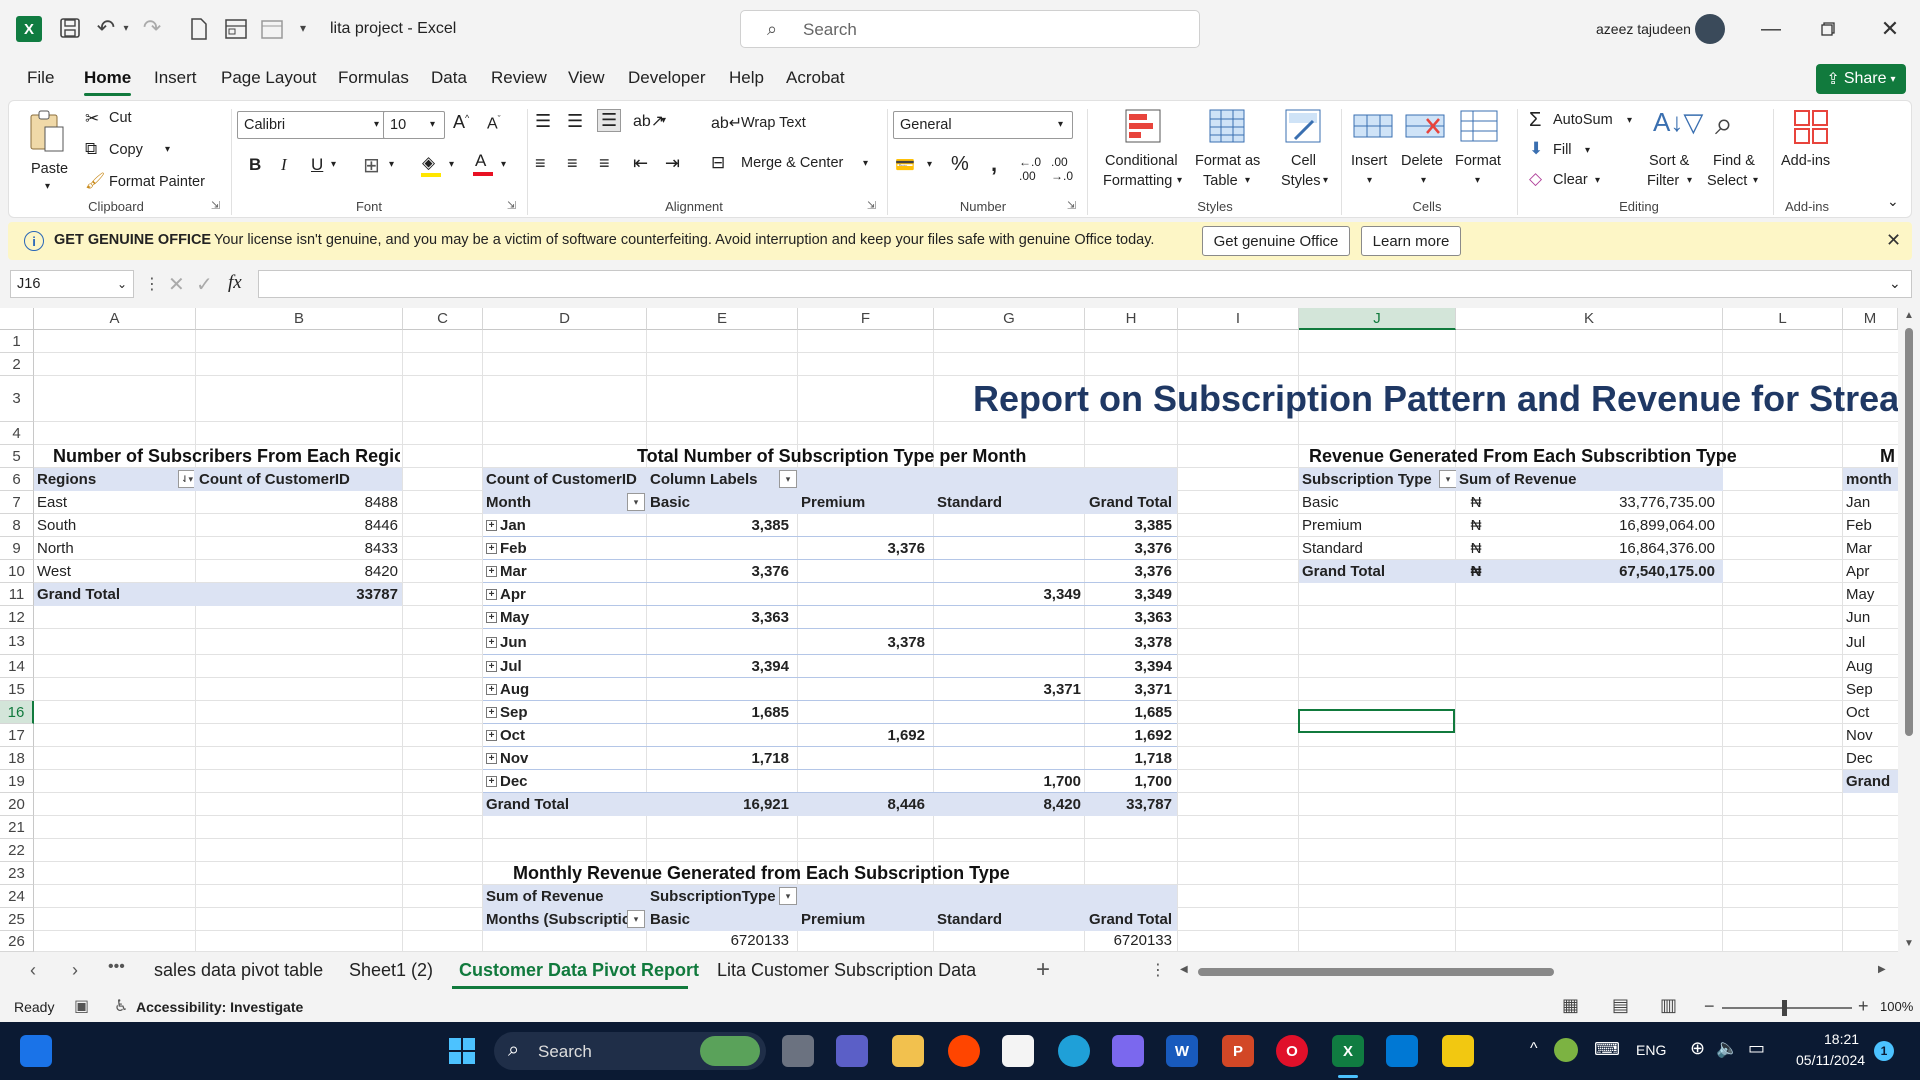 The image size is (1920, 1080). Describe the element at coordinates (983, 125) in the screenshot. I see `number-format-select: General ▾` at that location.